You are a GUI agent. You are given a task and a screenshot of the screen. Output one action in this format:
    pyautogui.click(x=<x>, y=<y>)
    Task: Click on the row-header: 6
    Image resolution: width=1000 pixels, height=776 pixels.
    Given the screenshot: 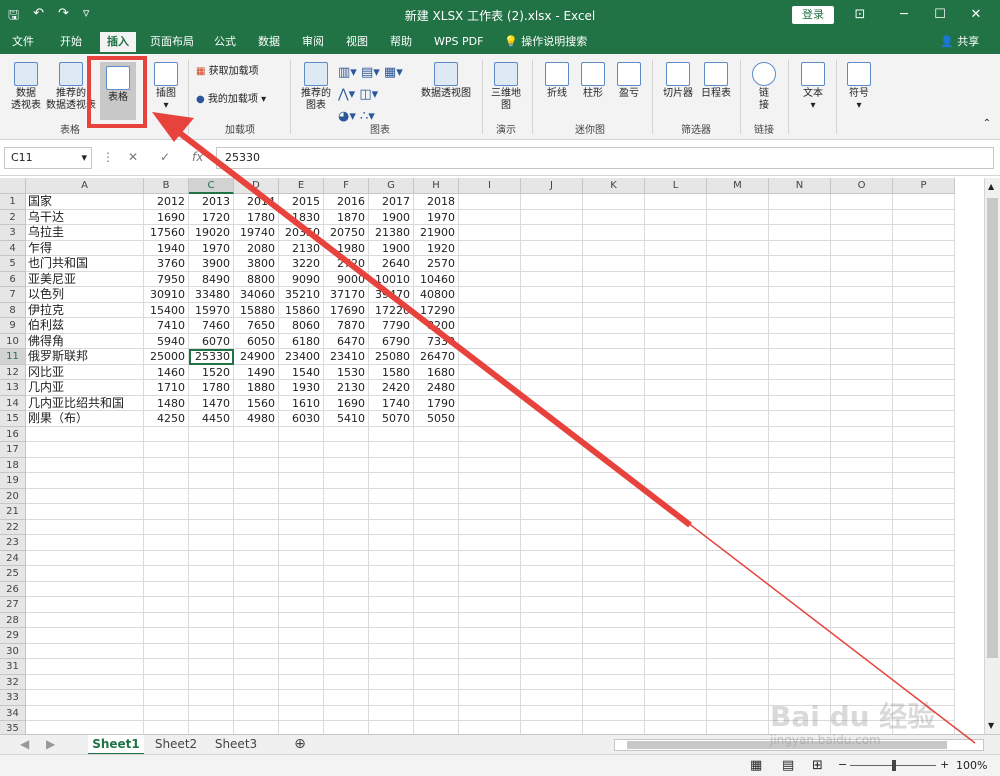 What is the action you would take?
    pyautogui.click(x=13, y=279)
    